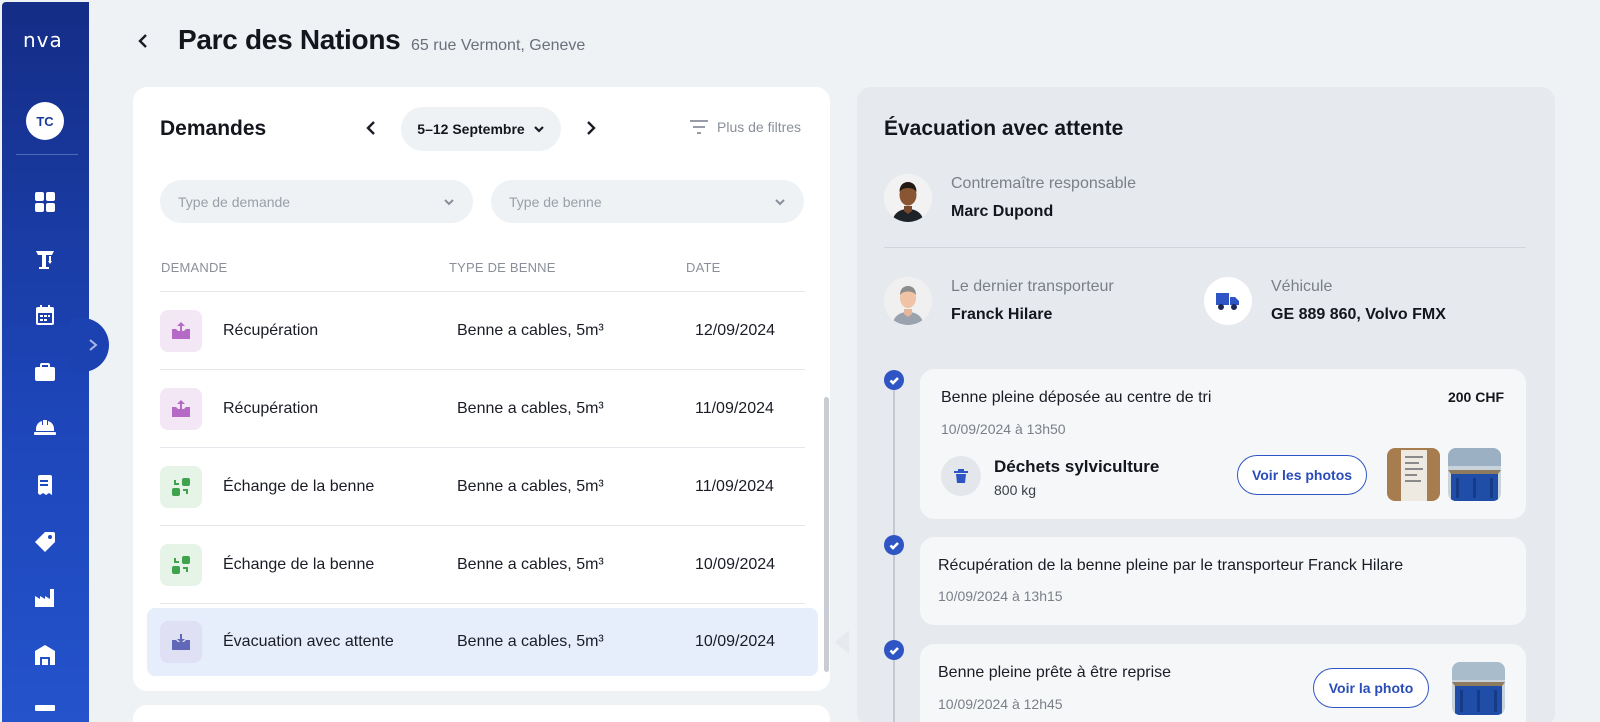 This screenshot has height=722, width=1600. Describe the element at coordinates (1413, 474) in the screenshot. I see `receipt-photo-thumbnail` at that location.